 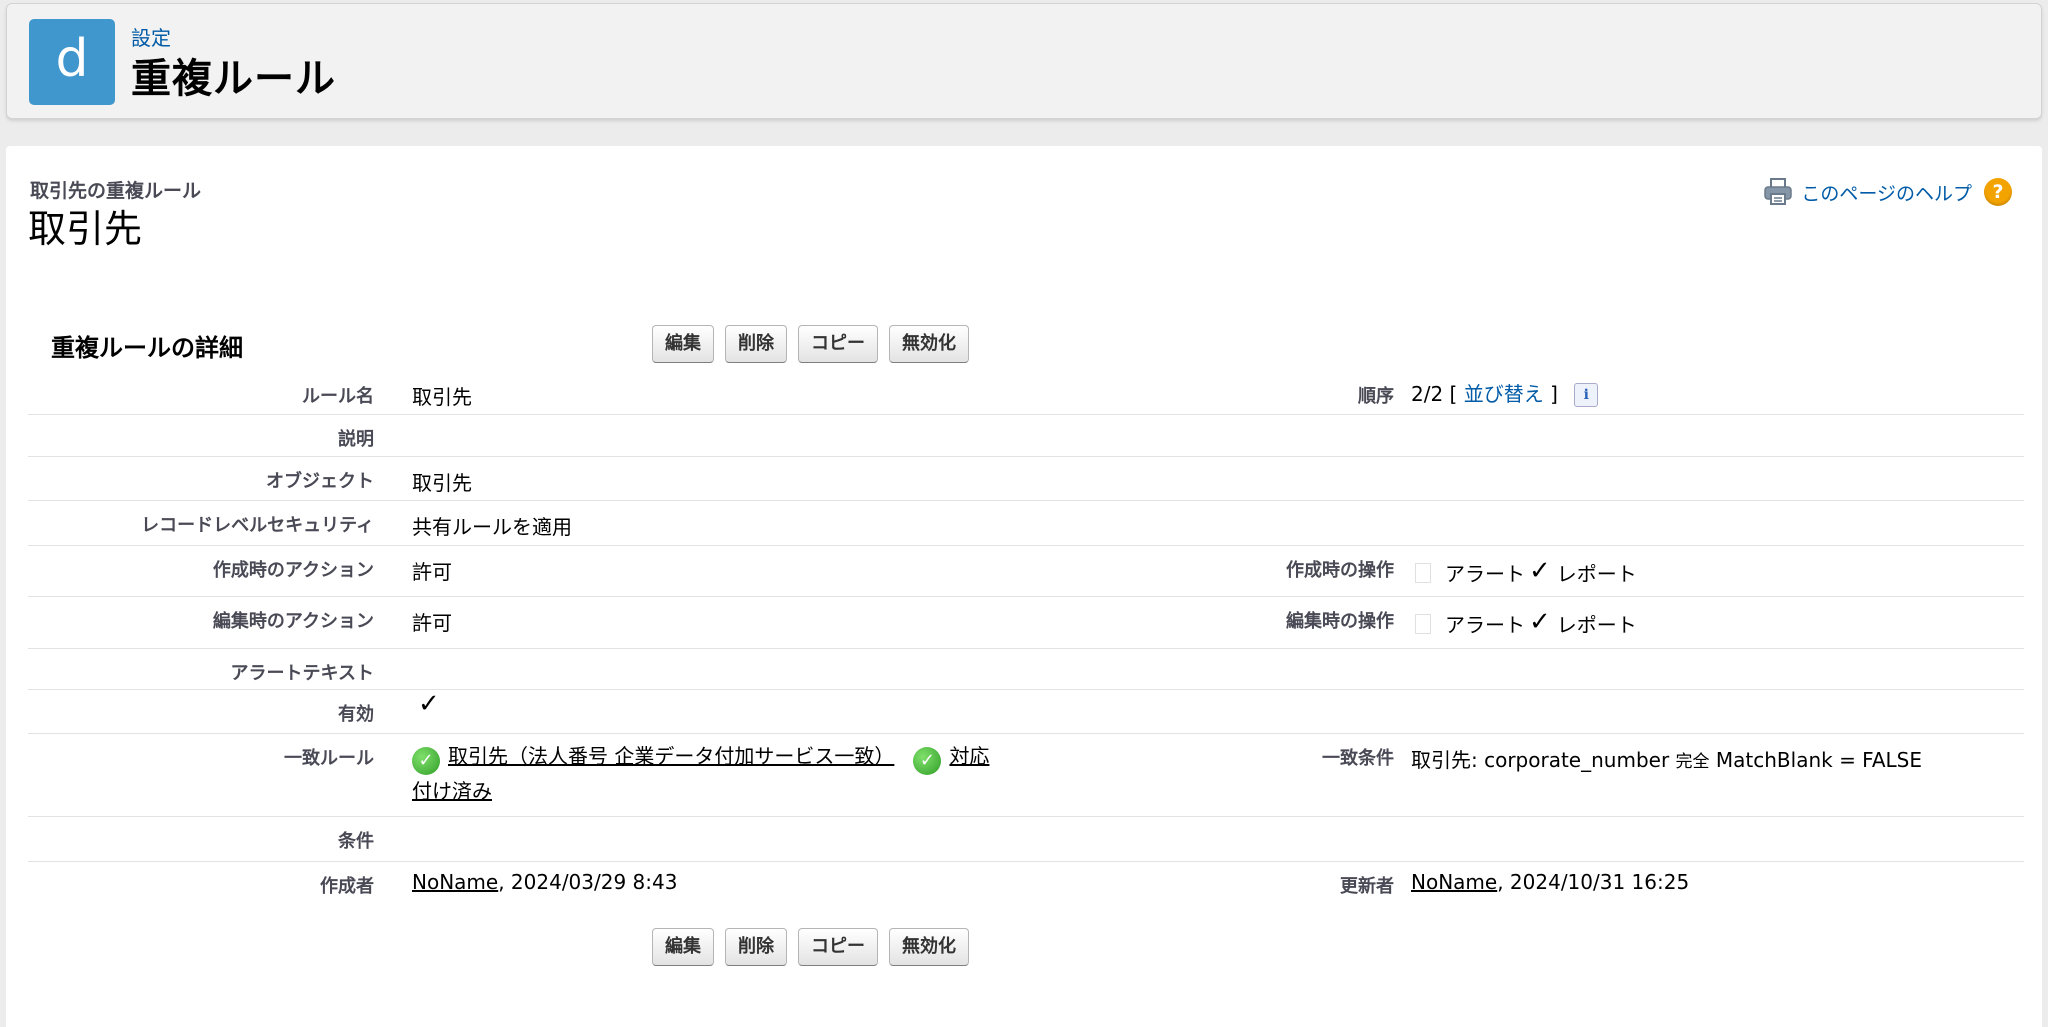 What do you see at coordinates (1427, 394) in the screenshot?
I see `order-value: 2/2` at bounding box center [1427, 394].